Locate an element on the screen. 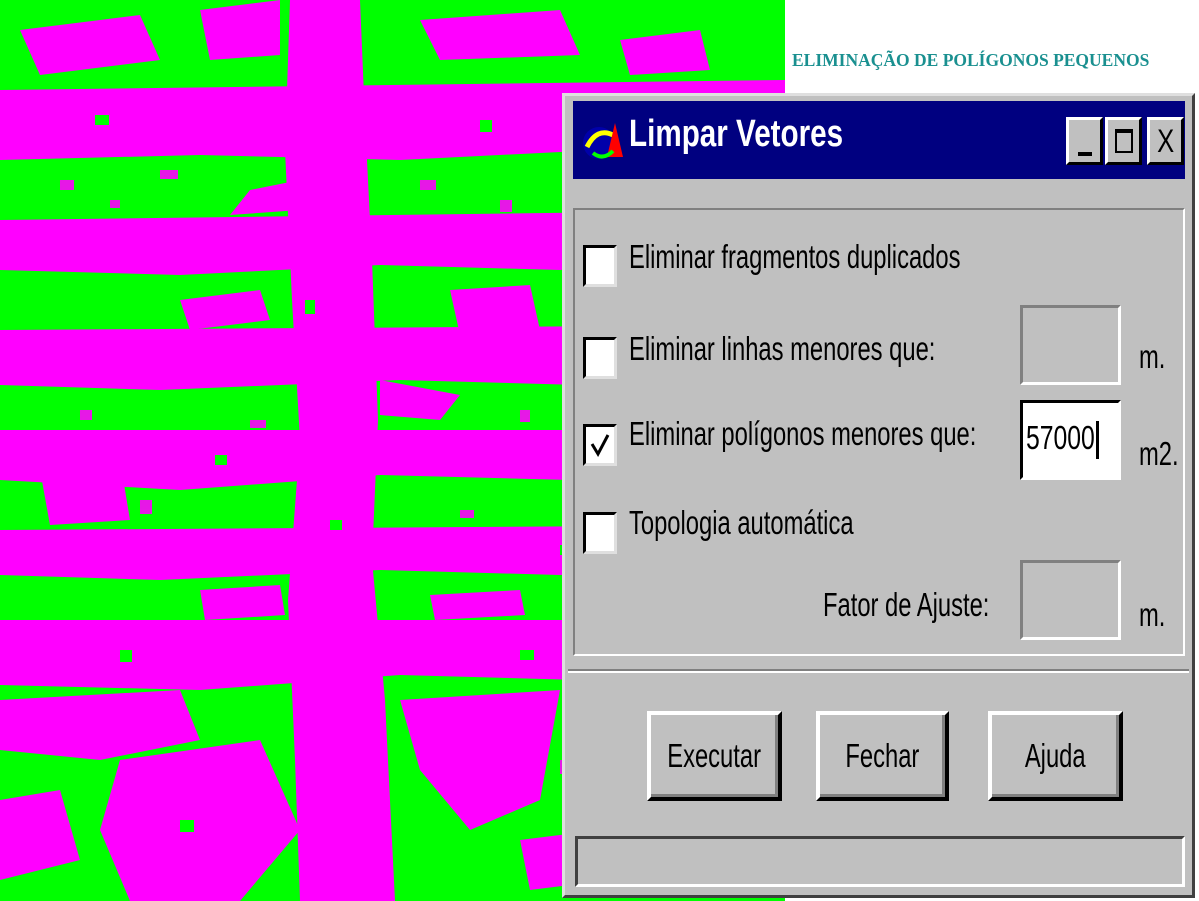  maximize-icon is located at coordinates (1123, 141).